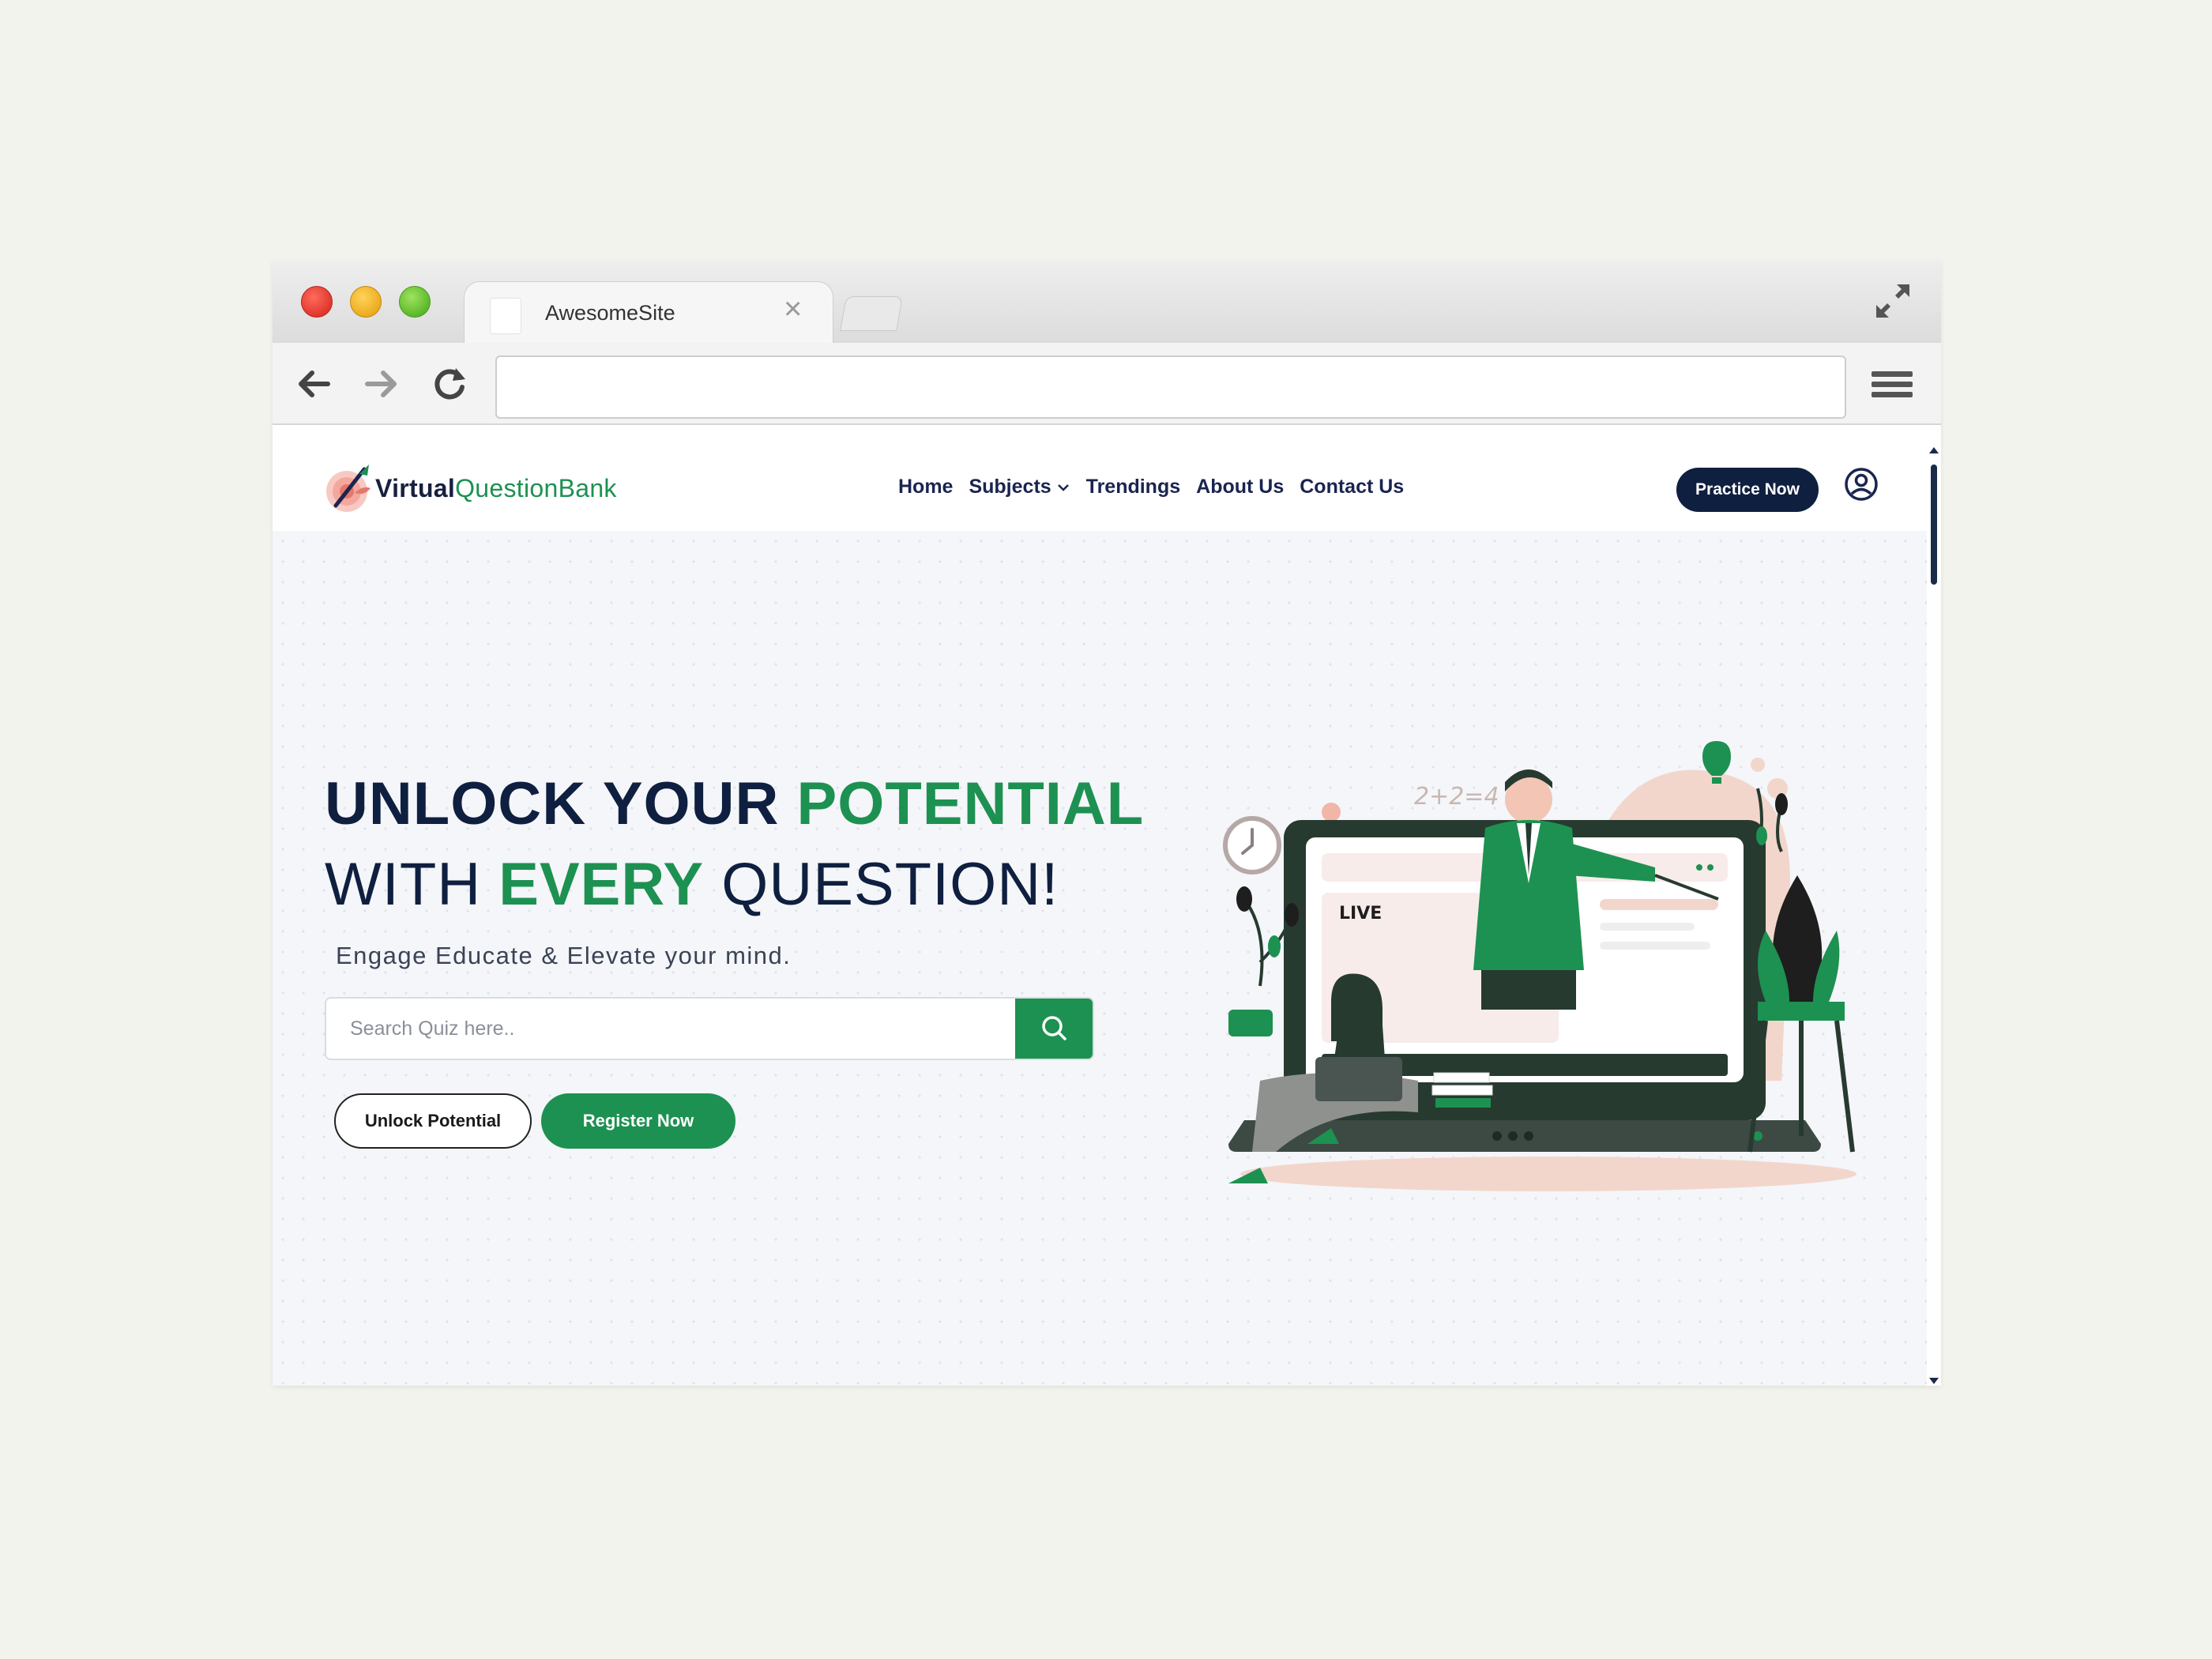 Image resolution: width=2212 pixels, height=1659 pixels. Describe the element at coordinates (1010, 487) in the screenshot. I see `nav-subjects-label: Subjects` at that location.